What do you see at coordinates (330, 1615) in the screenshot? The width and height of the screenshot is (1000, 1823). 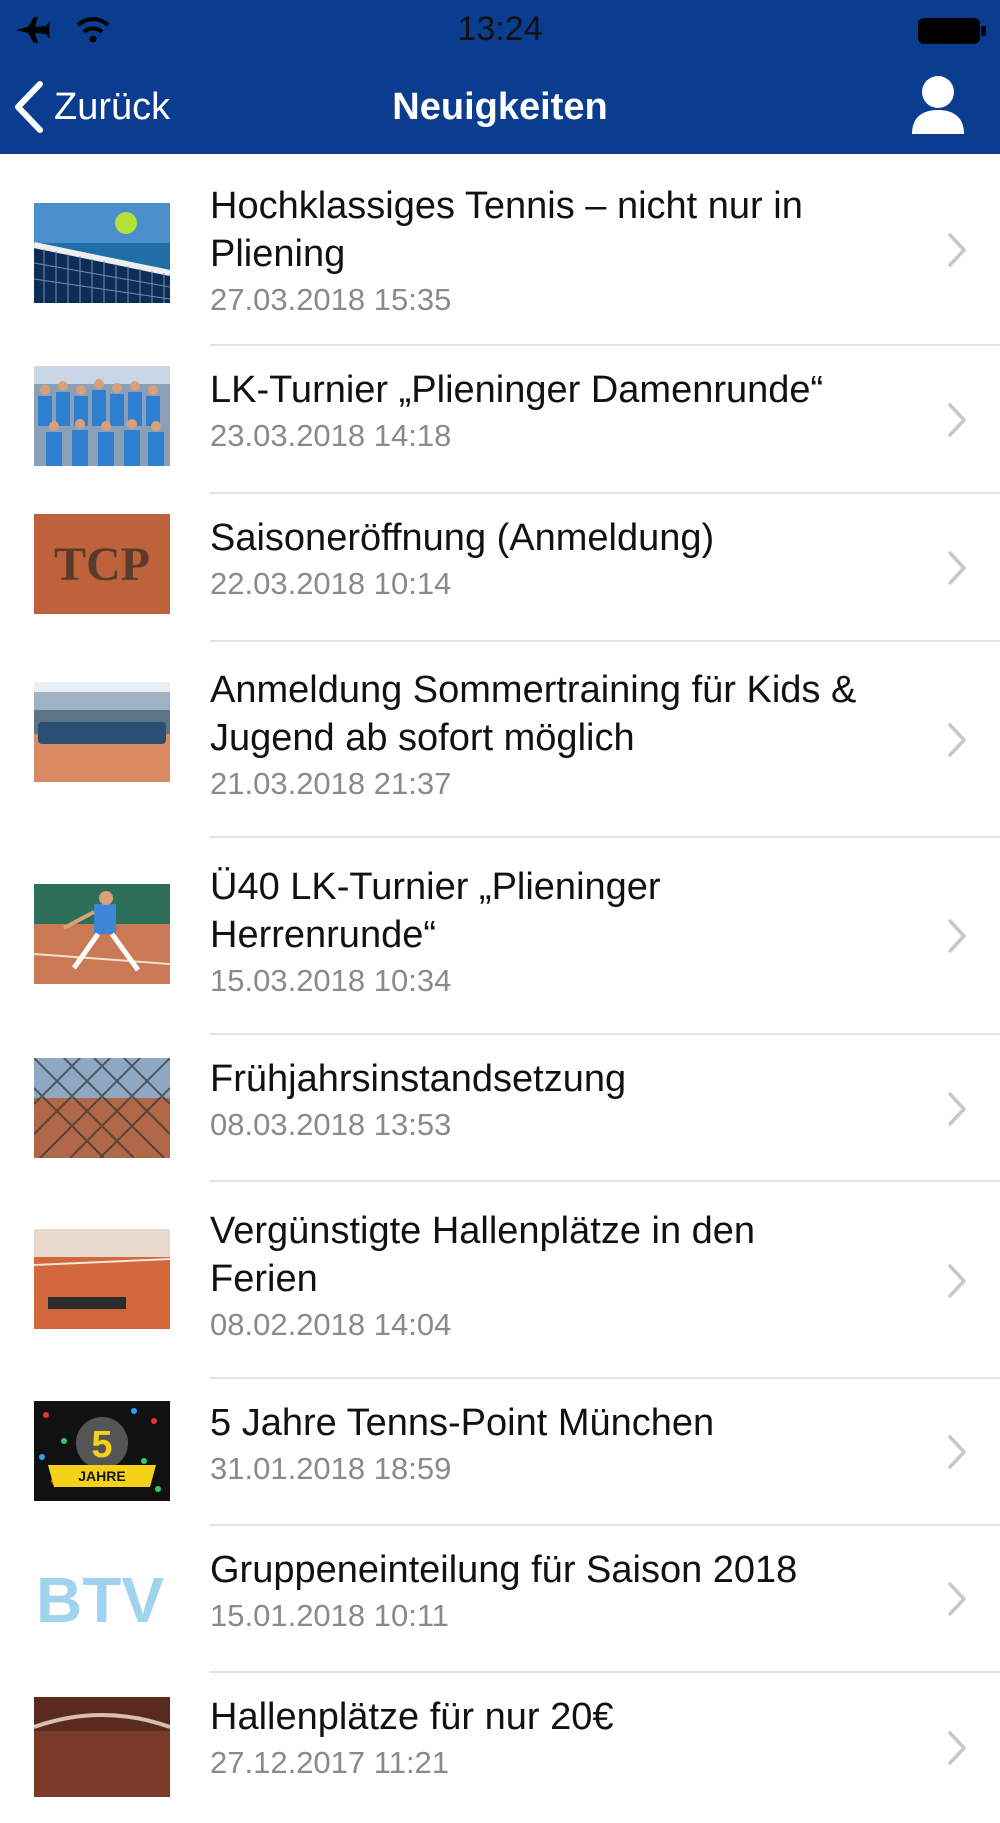 I see `news-date: 15.01.2018 10:11` at bounding box center [330, 1615].